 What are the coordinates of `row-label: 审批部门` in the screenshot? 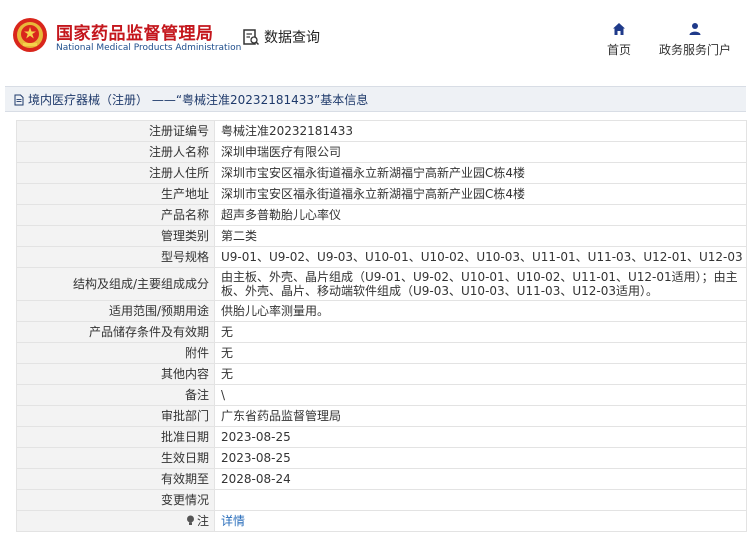 It's located at (115, 416).